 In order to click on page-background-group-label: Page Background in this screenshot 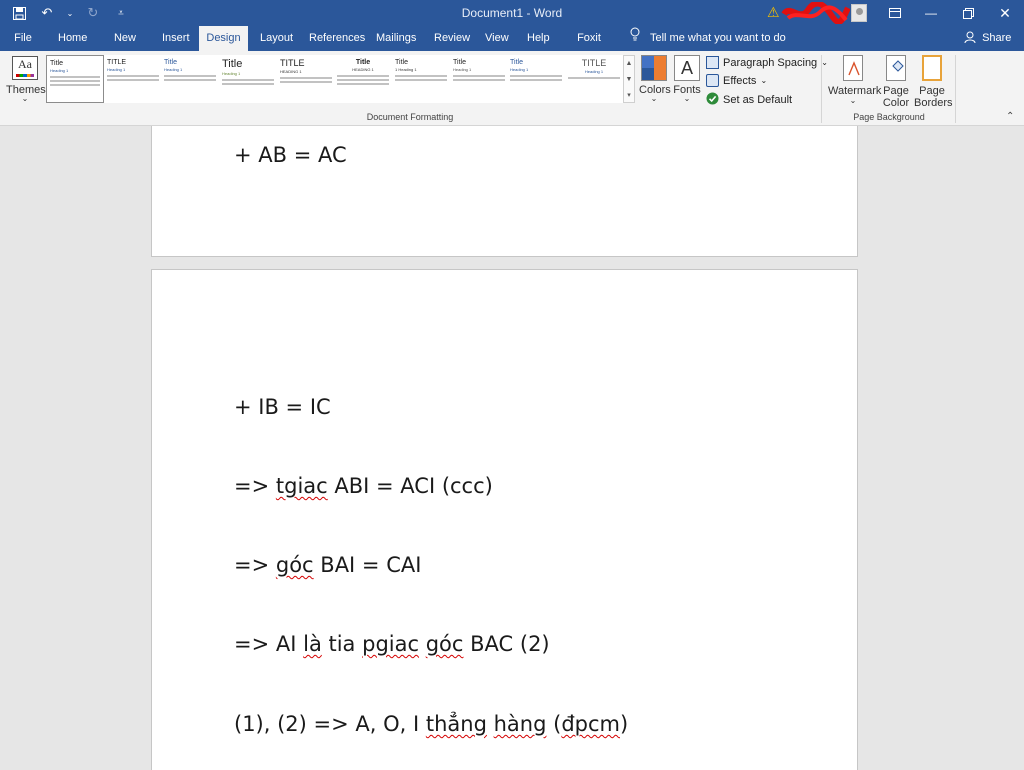, I will do `click(889, 117)`.